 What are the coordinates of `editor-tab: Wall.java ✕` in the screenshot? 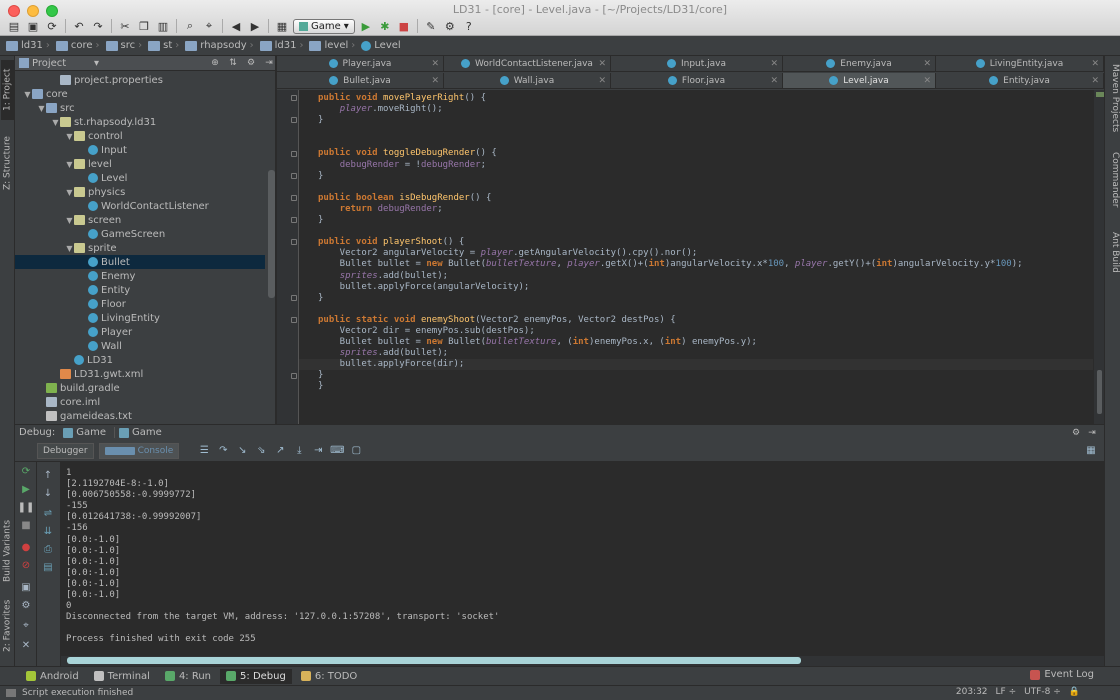 It's located at (527, 81).